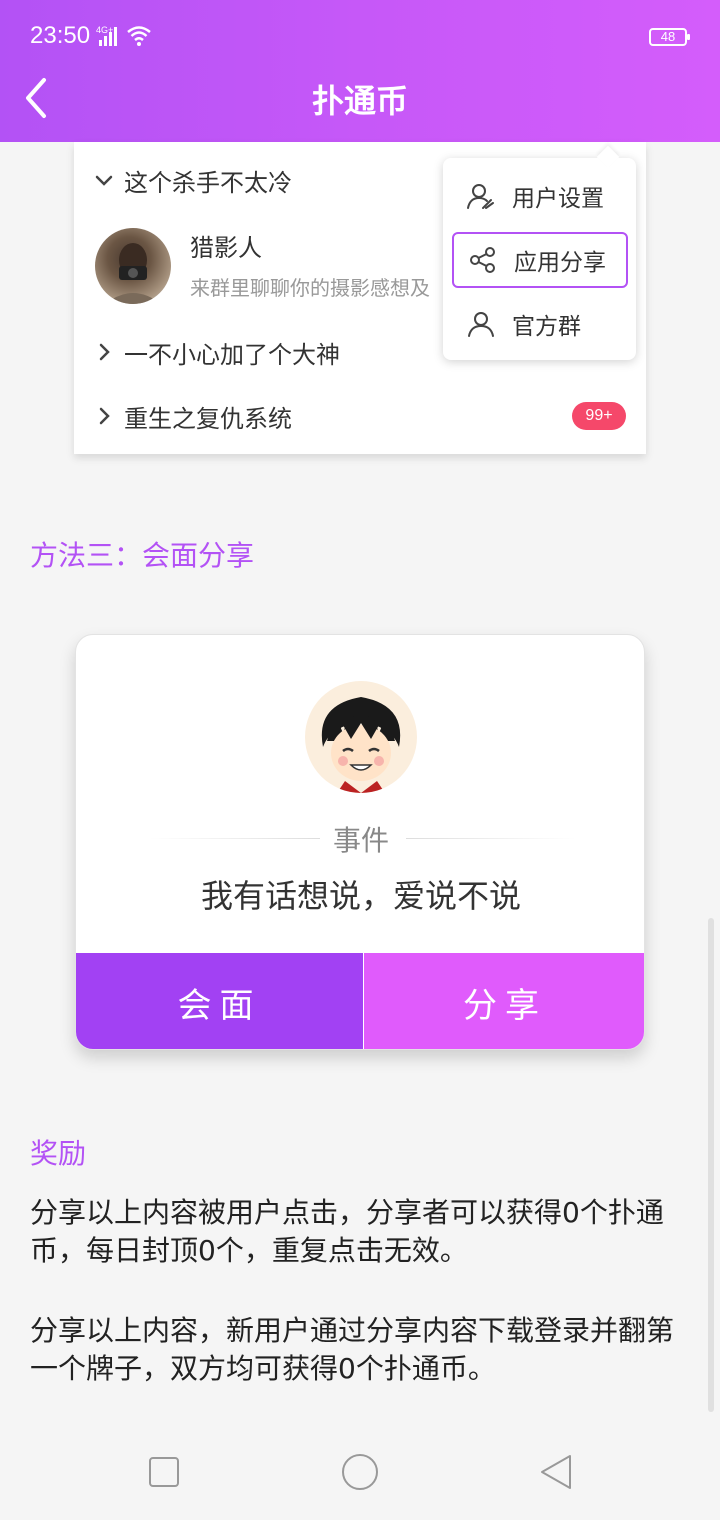  Describe the element at coordinates (483, 260) in the screenshot. I see `share-icon` at that location.